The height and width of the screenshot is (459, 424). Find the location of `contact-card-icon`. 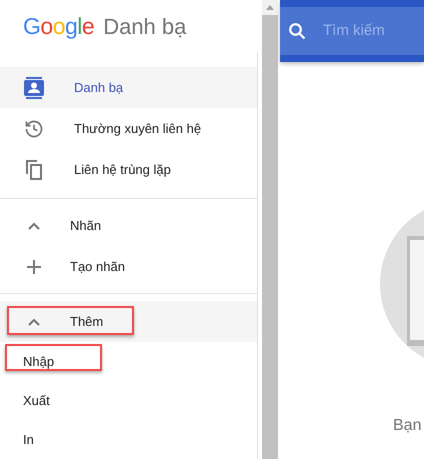

contact-card-icon is located at coordinates (34, 87).